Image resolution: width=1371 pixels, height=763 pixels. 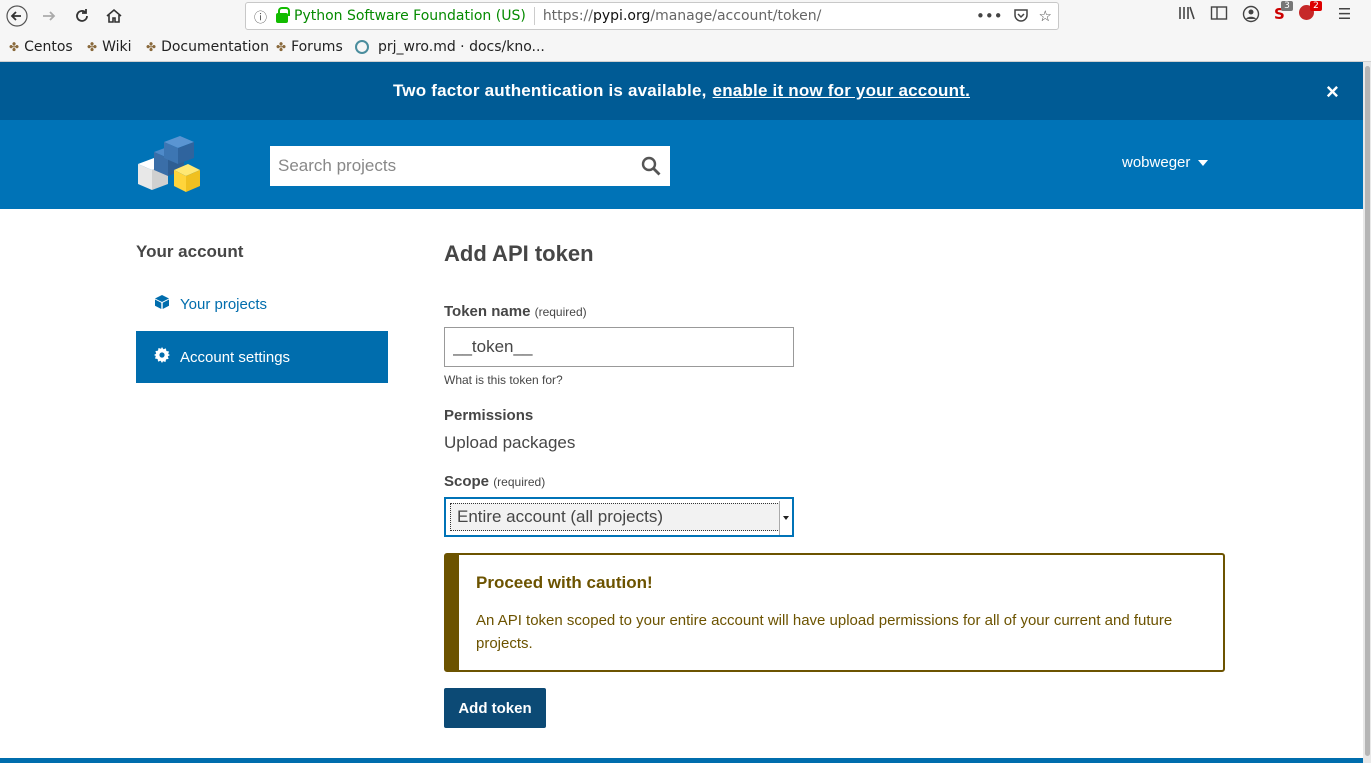 I want to click on lock-icon, so click(x=283, y=15).